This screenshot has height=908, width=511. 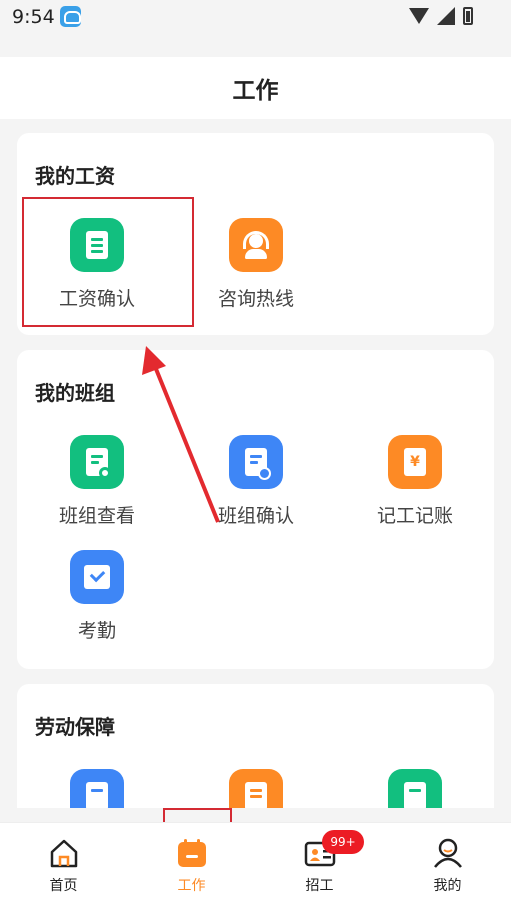 I want to click on status-icons, so click(x=441, y=16).